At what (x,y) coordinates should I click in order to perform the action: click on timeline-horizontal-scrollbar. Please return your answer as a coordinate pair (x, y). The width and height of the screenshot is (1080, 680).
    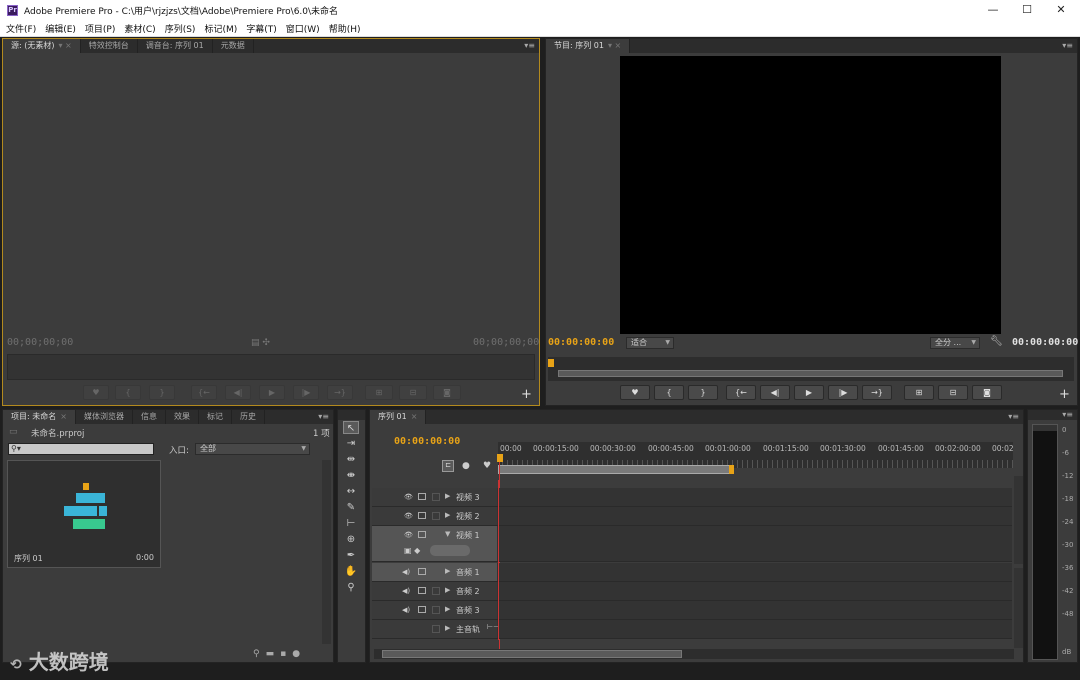
    Looking at the image, I should click on (694, 654).